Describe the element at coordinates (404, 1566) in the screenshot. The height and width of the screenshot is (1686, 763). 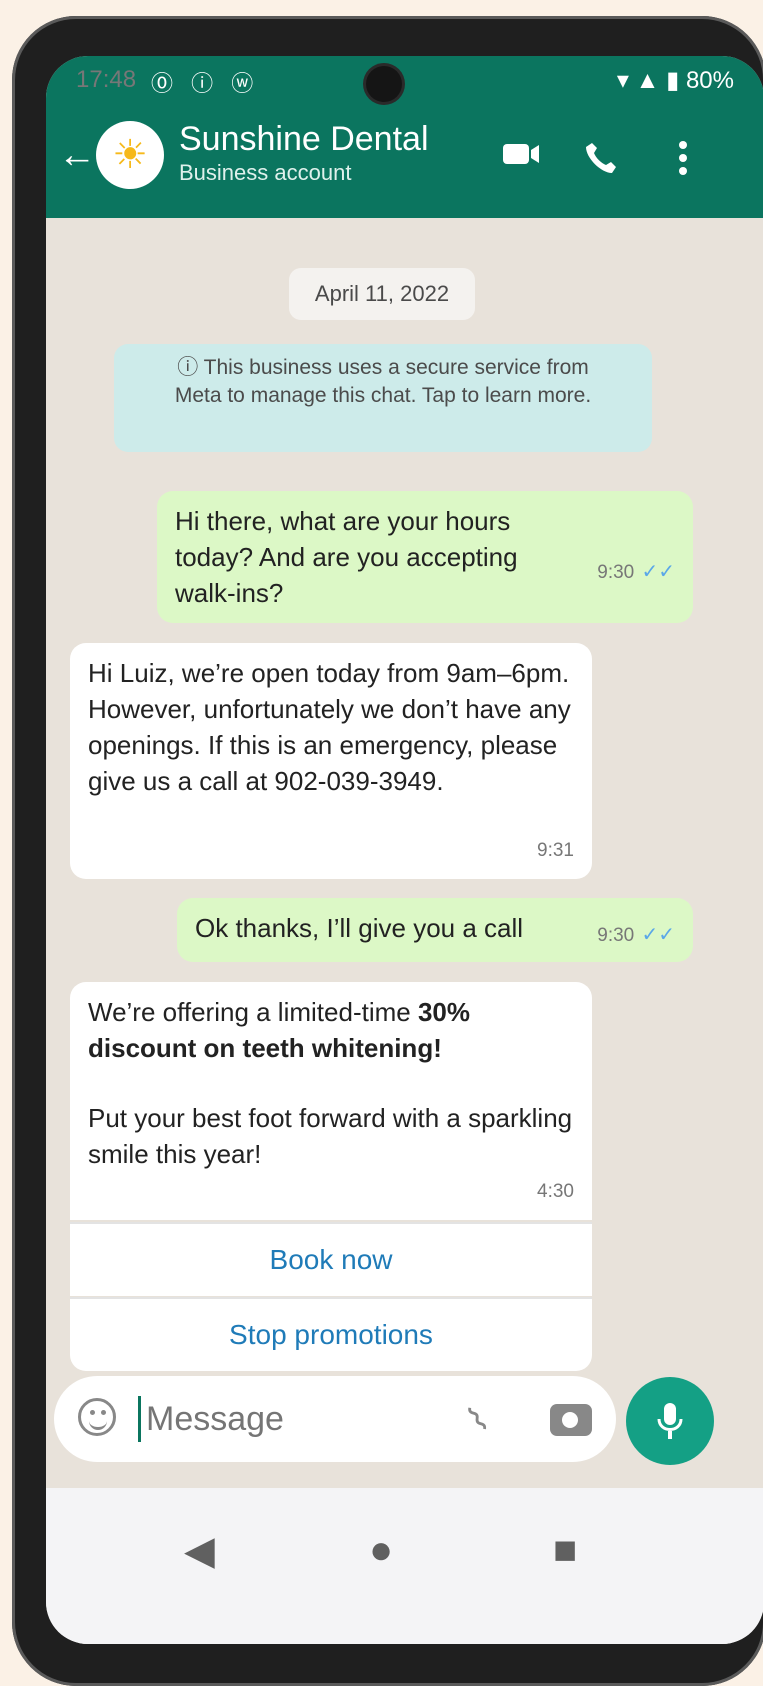
I see `system-navigation-bar: ◀ ● ■` at that location.